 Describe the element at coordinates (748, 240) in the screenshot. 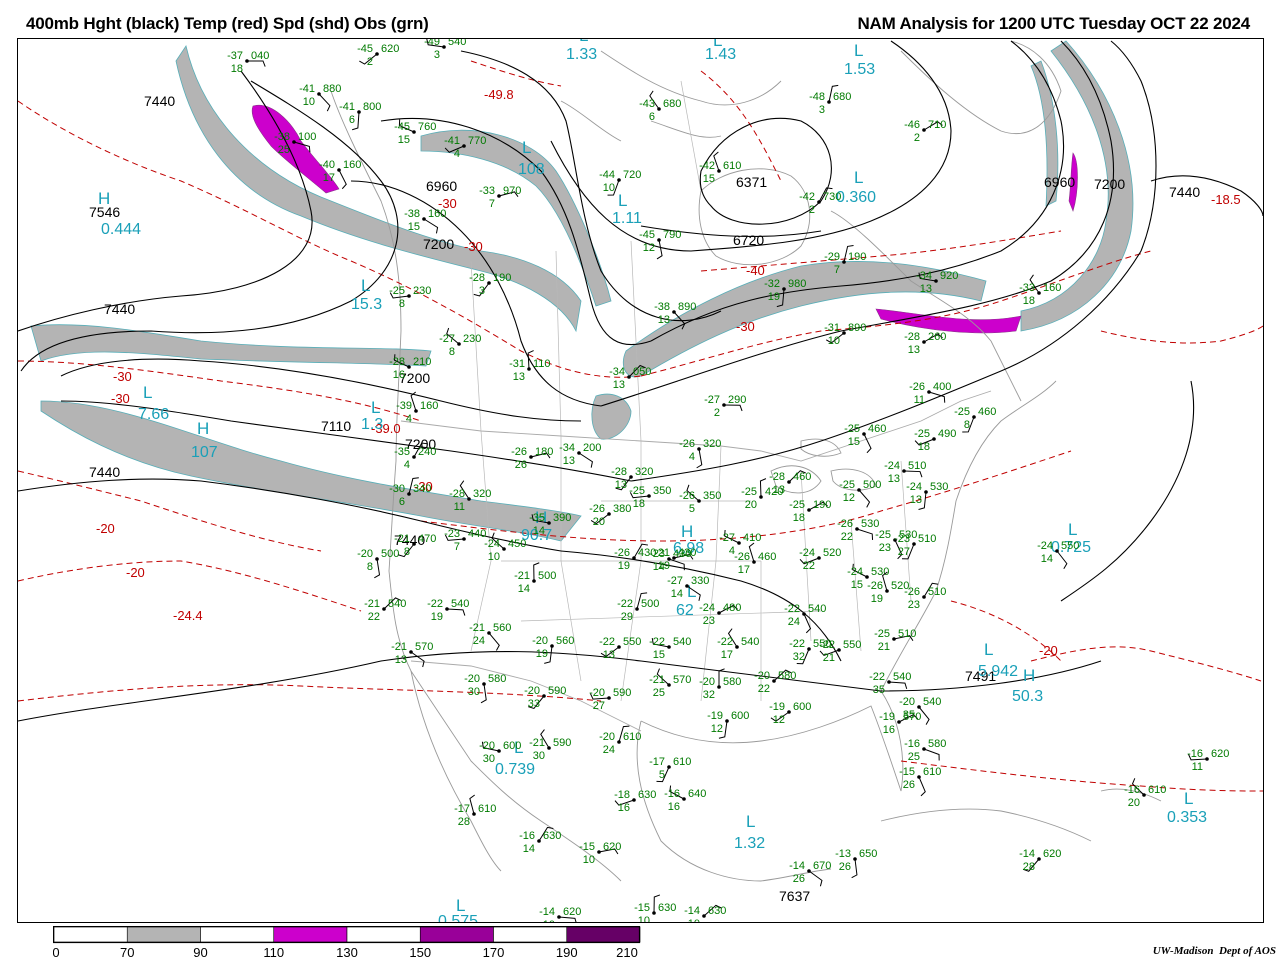

I see `height-label: 6720` at that location.